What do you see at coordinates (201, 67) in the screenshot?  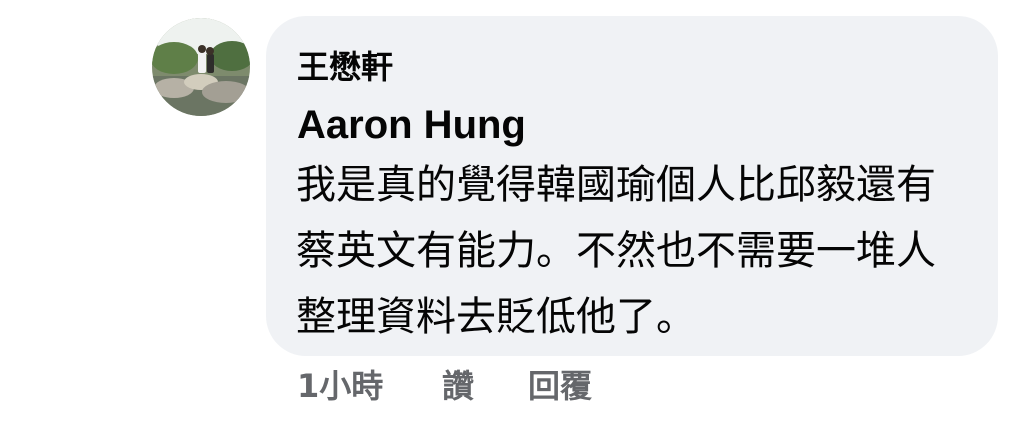 I see `profile-avatar` at bounding box center [201, 67].